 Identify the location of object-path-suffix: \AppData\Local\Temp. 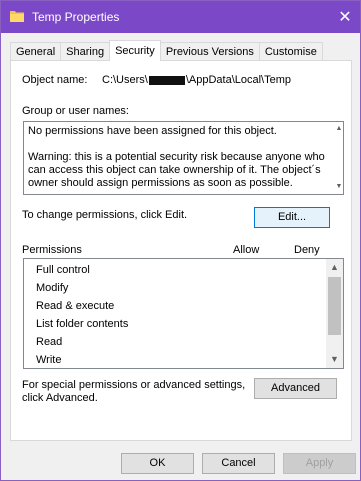
(238, 80).